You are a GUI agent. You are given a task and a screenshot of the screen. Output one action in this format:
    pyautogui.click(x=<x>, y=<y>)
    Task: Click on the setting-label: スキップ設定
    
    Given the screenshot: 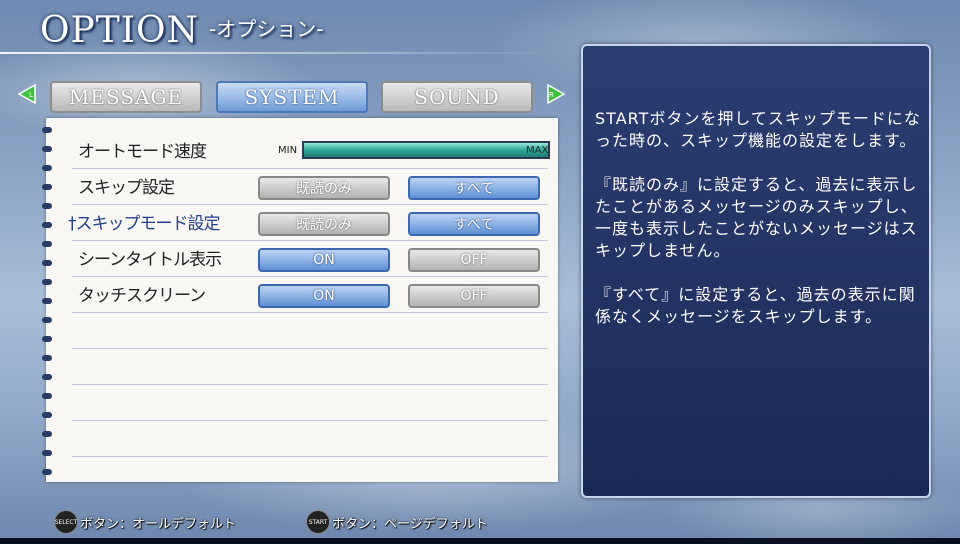 What is the action you would take?
    pyautogui.click(x=126, y=188)
    